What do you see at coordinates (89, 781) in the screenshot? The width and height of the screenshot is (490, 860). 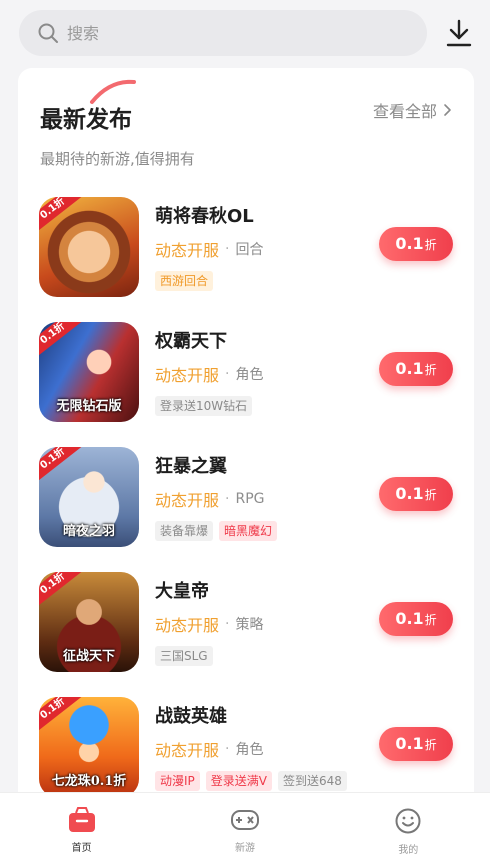 I see `game-art-caption: 七龙珠0.1折` at bounding box center [89, 781].